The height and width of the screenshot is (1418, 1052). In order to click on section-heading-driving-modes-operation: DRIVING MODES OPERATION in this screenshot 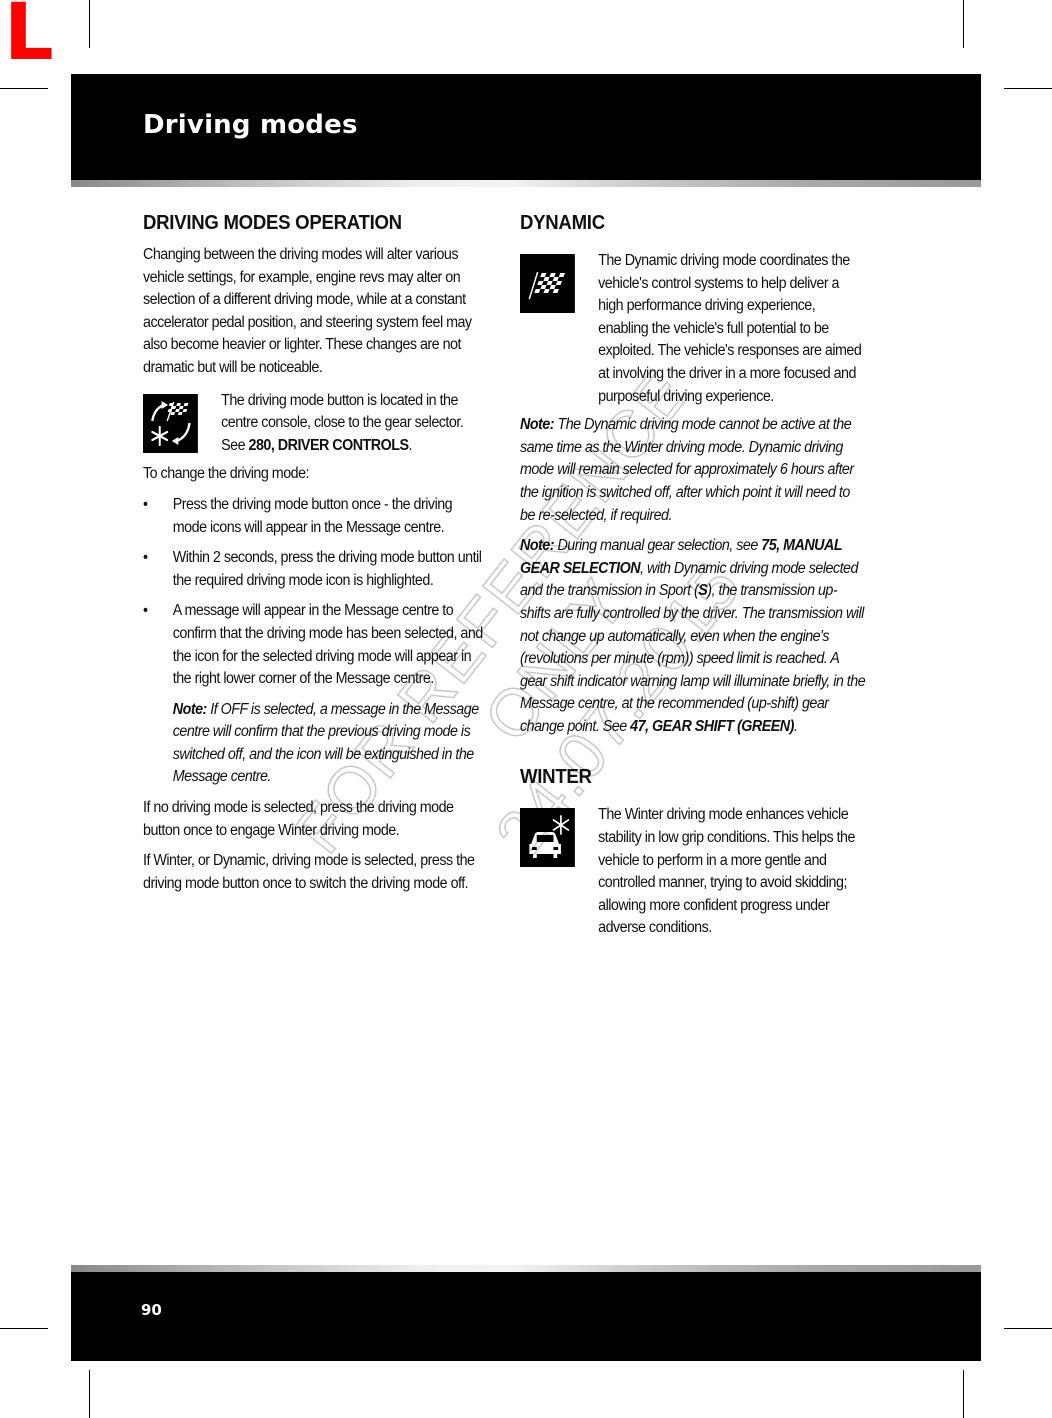, I will do `click(272, 223)`.